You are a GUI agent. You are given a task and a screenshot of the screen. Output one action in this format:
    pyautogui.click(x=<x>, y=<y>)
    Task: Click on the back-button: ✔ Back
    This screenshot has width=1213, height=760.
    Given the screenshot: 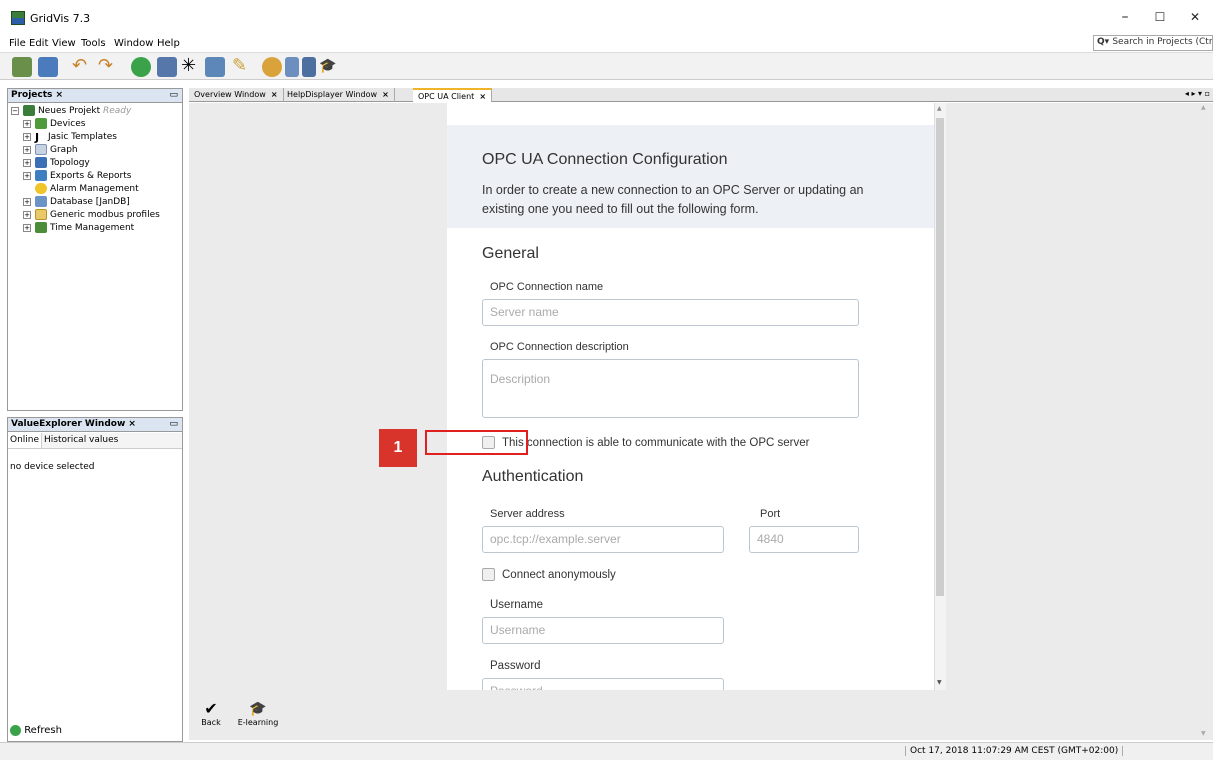 What is the action you would take?
    pyautogui.click(x=211, y=713)
    